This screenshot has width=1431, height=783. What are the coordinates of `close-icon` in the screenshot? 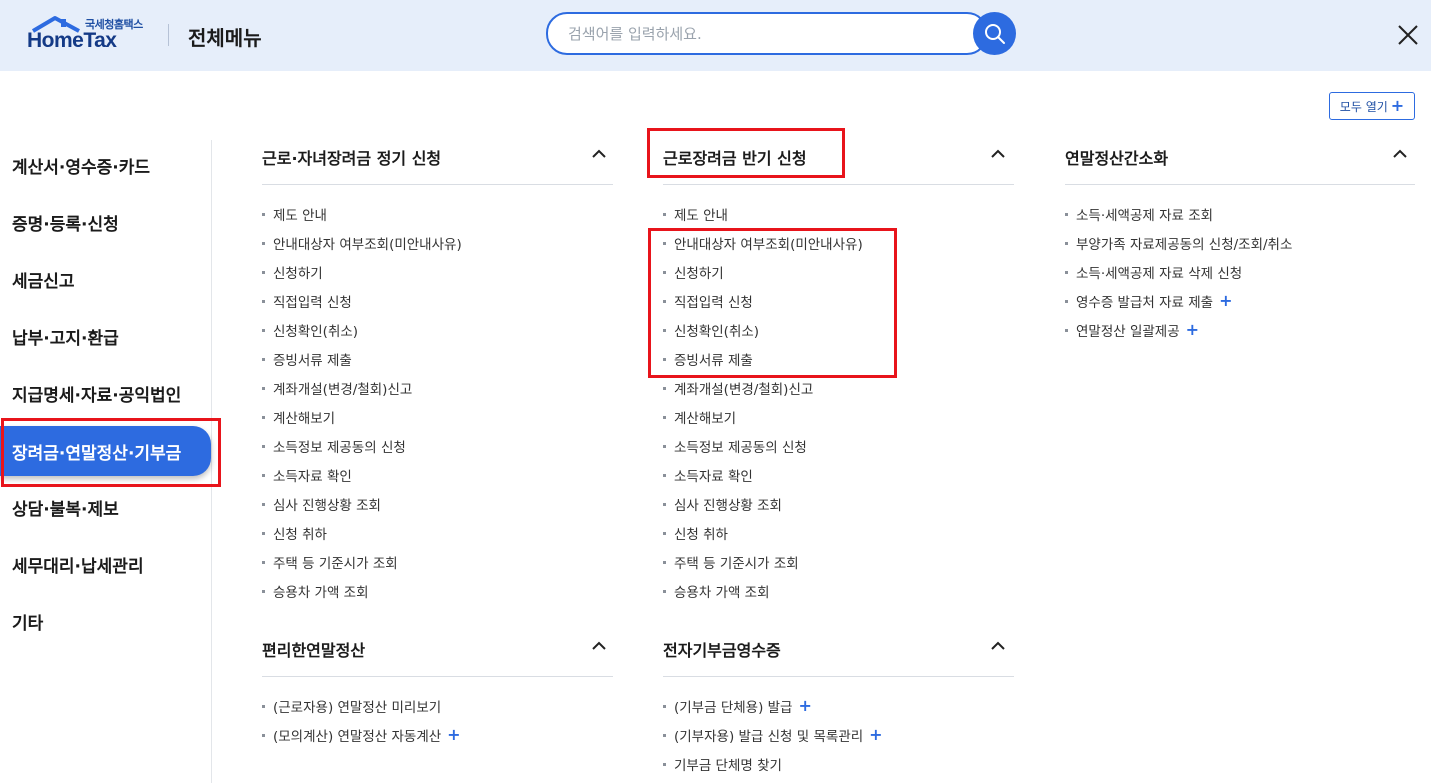 It's located at (1408, 35).